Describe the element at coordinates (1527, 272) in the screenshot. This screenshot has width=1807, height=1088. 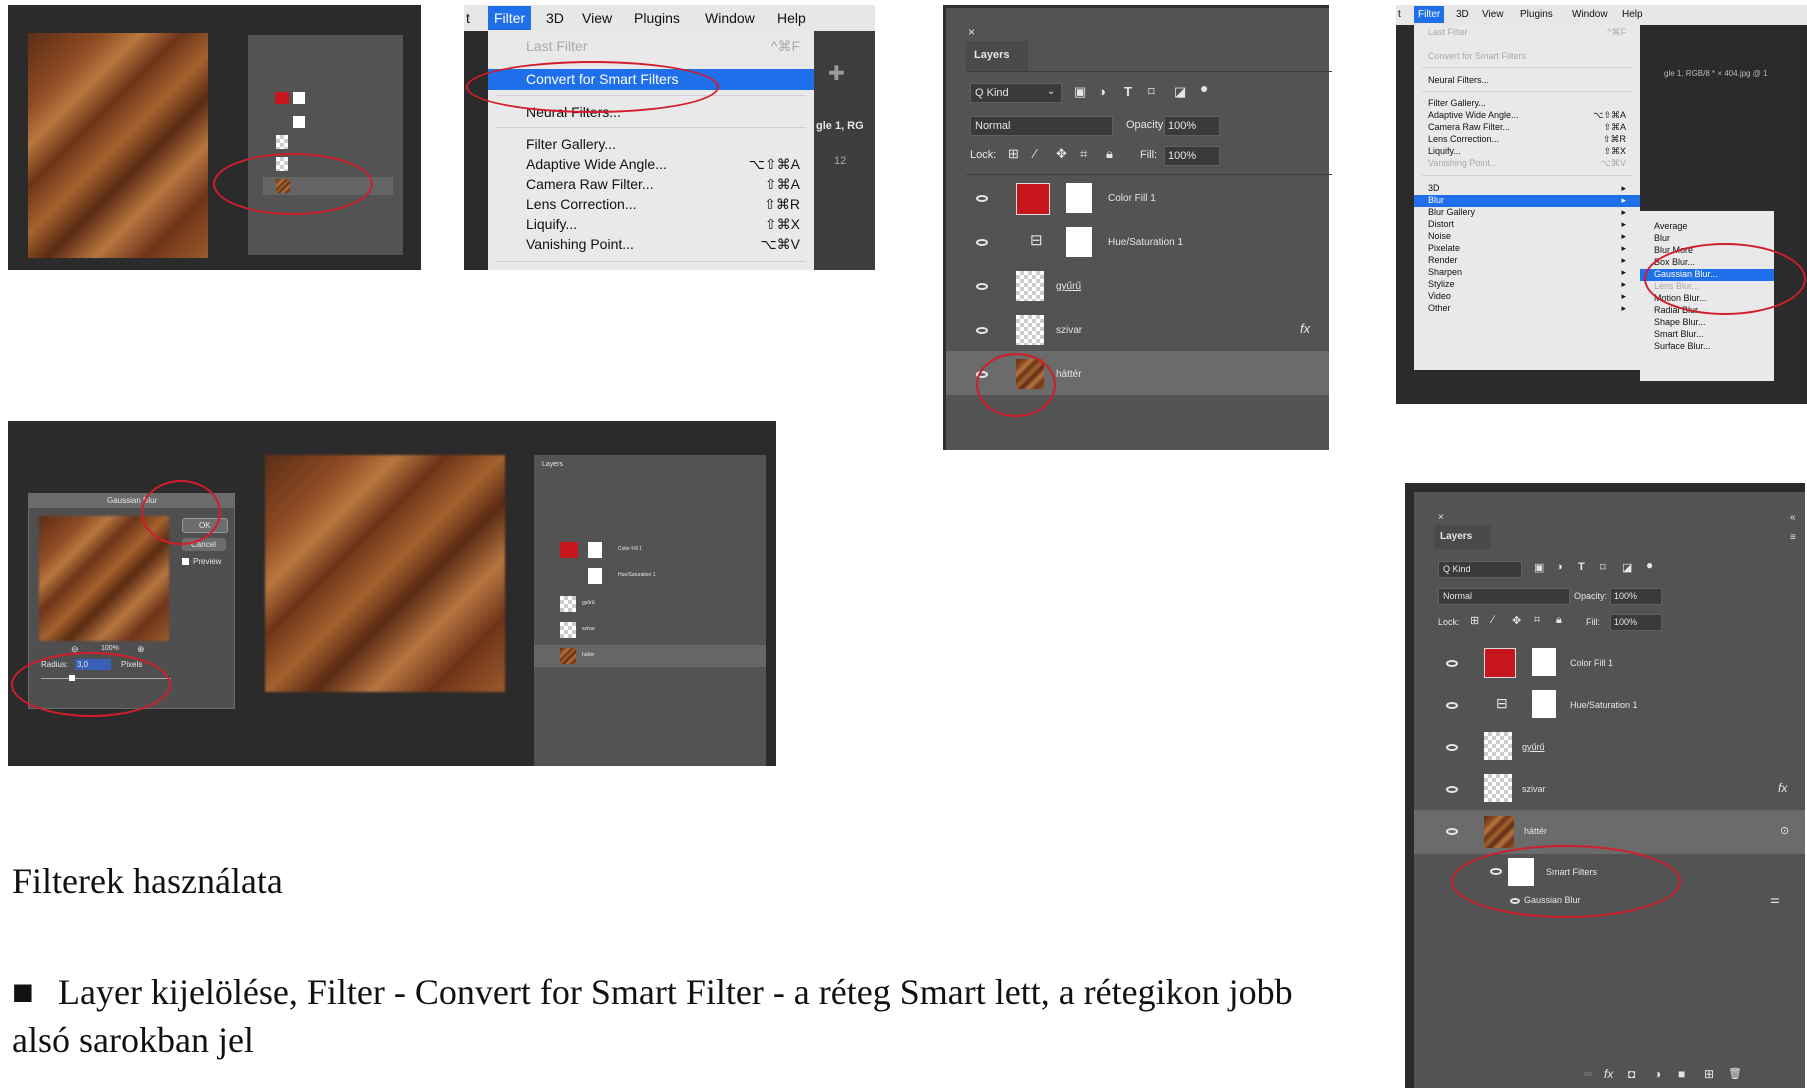
I see `menu-item-sharpen: Sharpen ▸` at that location.